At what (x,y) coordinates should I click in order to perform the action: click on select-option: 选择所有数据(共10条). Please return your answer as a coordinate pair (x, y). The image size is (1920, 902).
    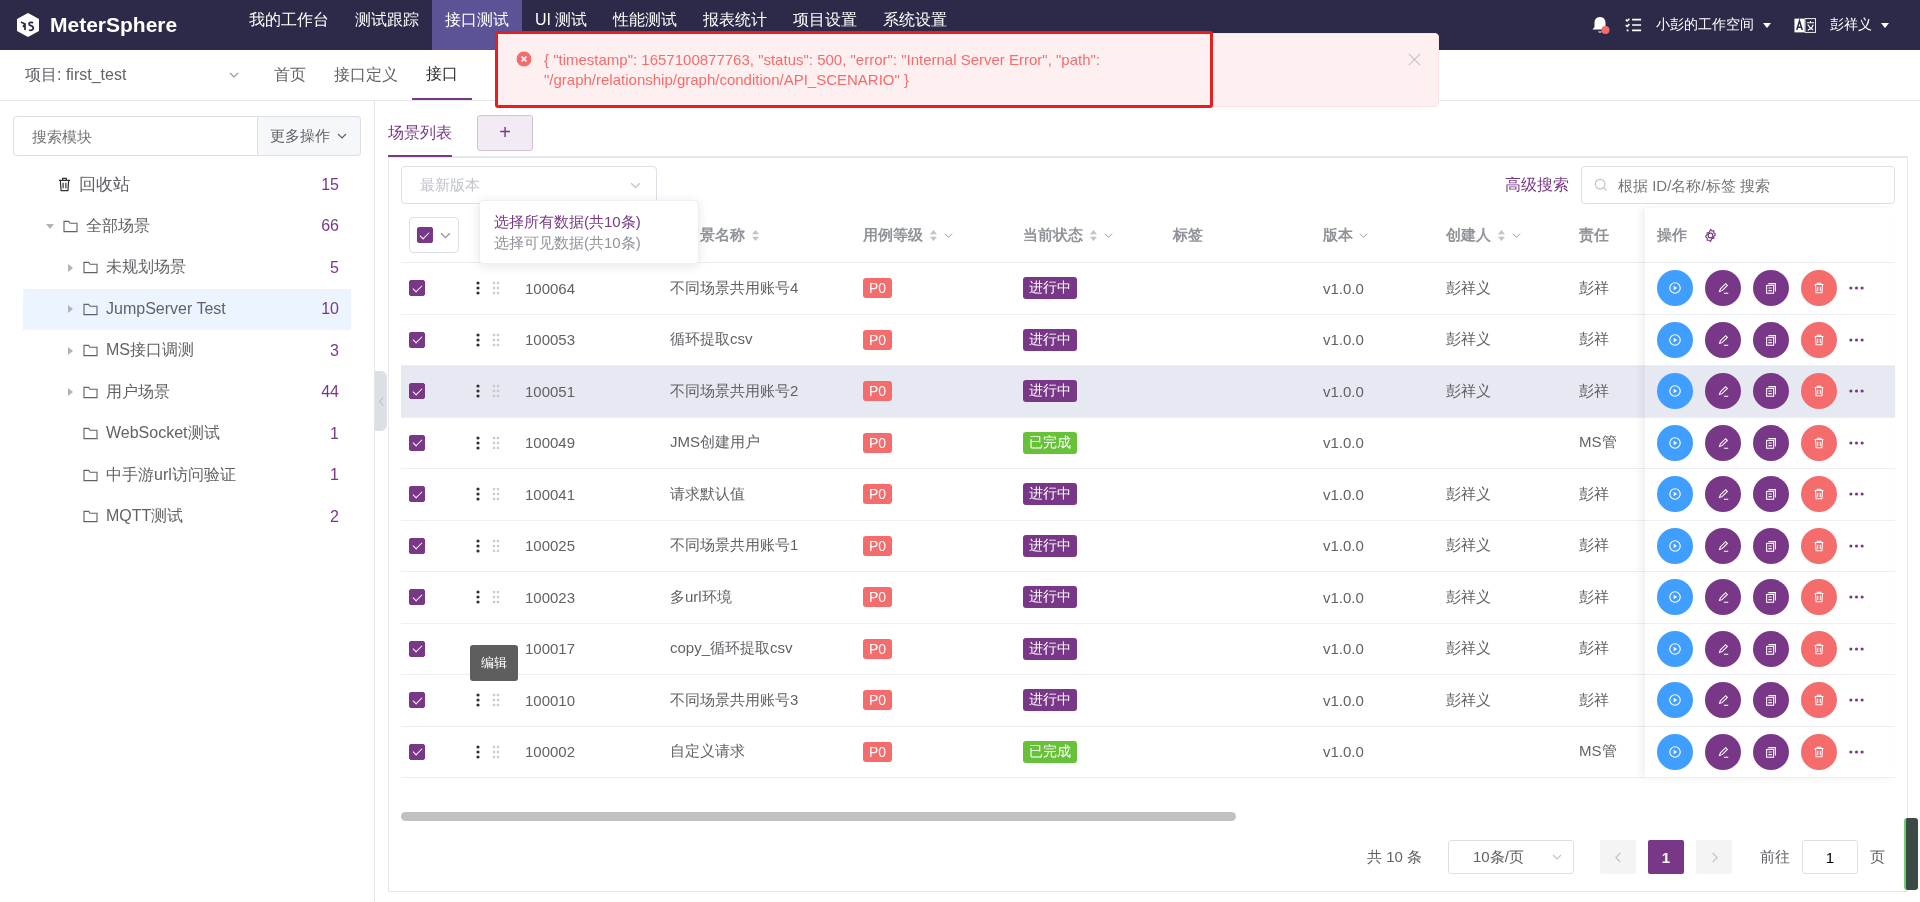
    Looking at the image, I should click on (589, 221).